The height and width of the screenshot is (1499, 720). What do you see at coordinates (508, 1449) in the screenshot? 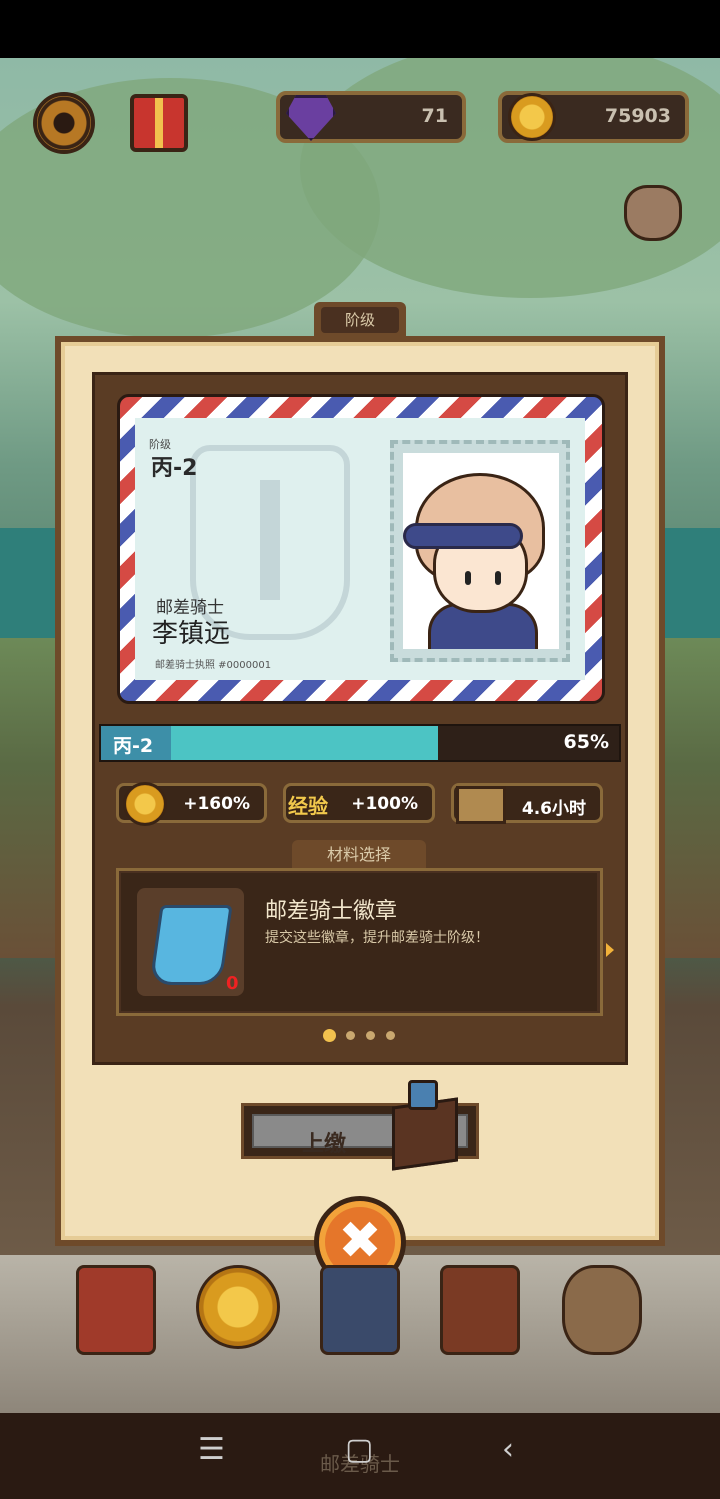
I see `back-icon: ‹` at bounding box center [508, 1449].